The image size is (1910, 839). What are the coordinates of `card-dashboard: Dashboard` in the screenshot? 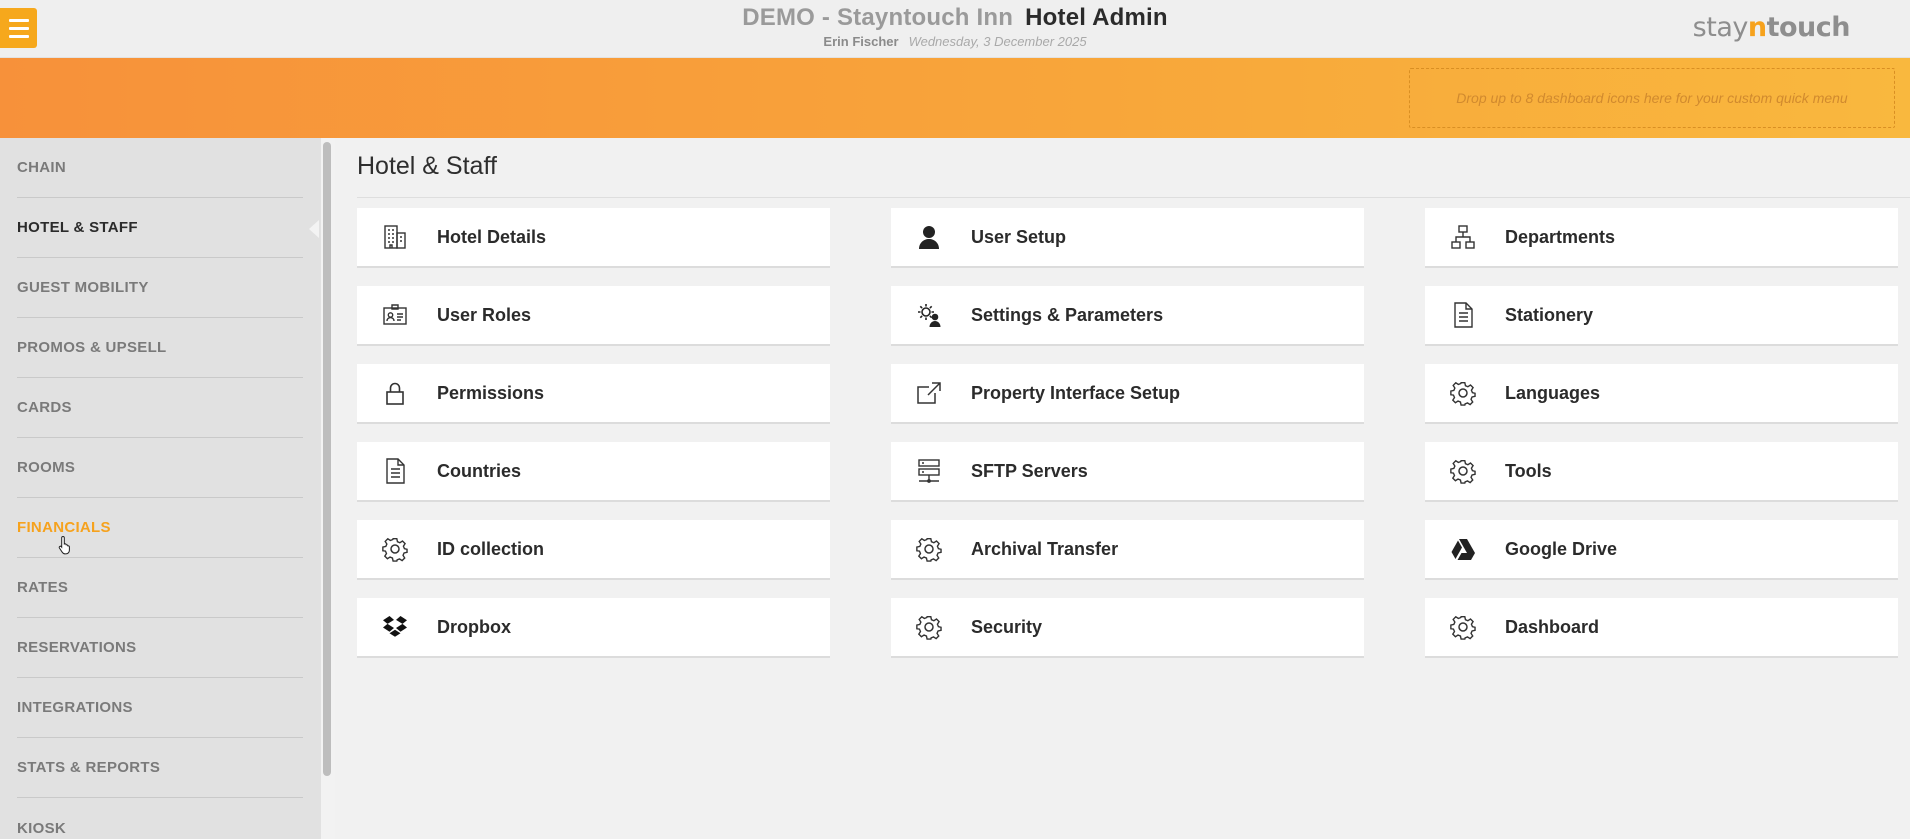 It's located at (1661, 628).